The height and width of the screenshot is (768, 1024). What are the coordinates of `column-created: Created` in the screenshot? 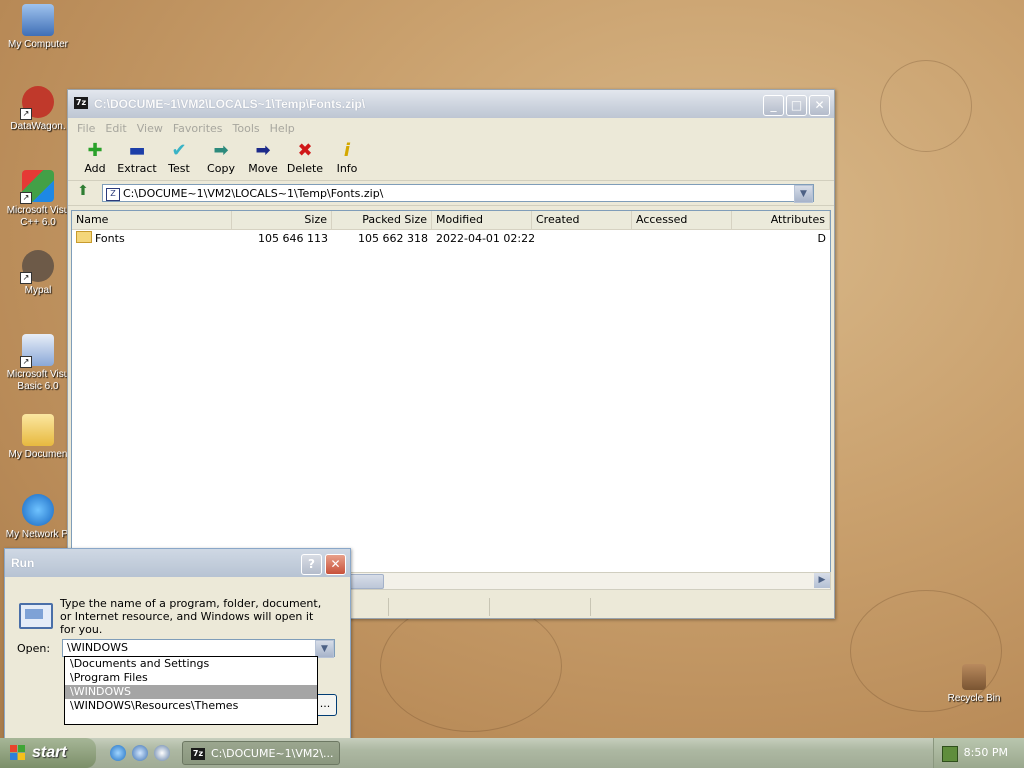 It's located at (582, 220).